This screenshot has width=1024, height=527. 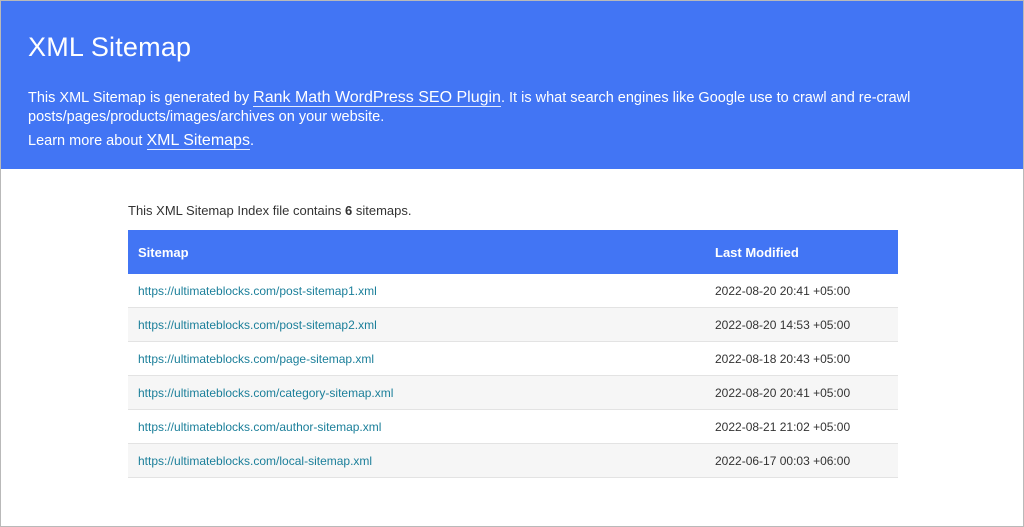 I want to click on column-header-sitemap: Sitemap, so click(x=163, y=252).